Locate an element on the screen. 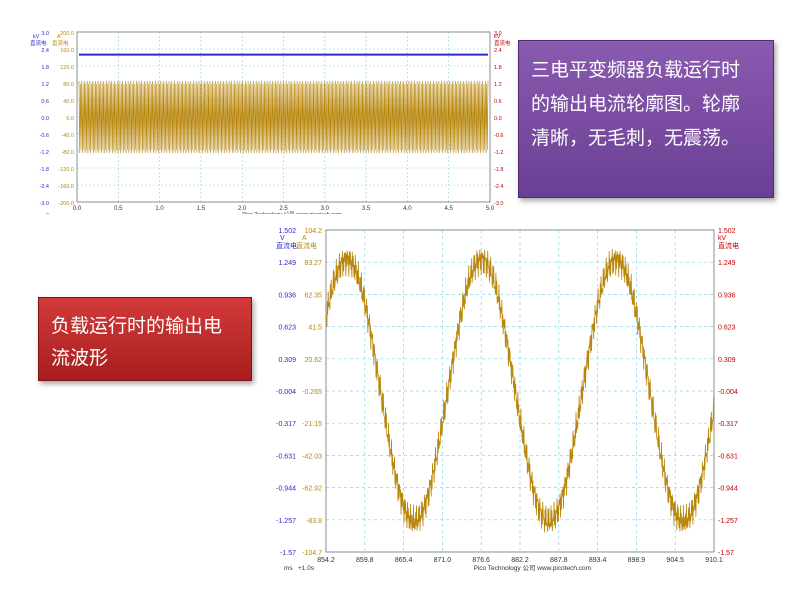 This screenshot has width=800, height=611. bottom-ytick-a: -62.92 is located at coordinates (312, 489).